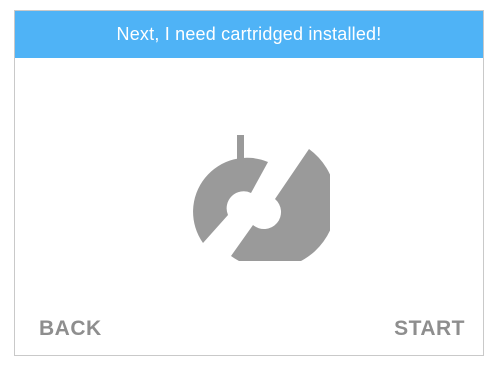 The image size is (500, 366). Describe the element at coordinates (70, 329) in the screenshot. I see `back-button: BACK` at that location.